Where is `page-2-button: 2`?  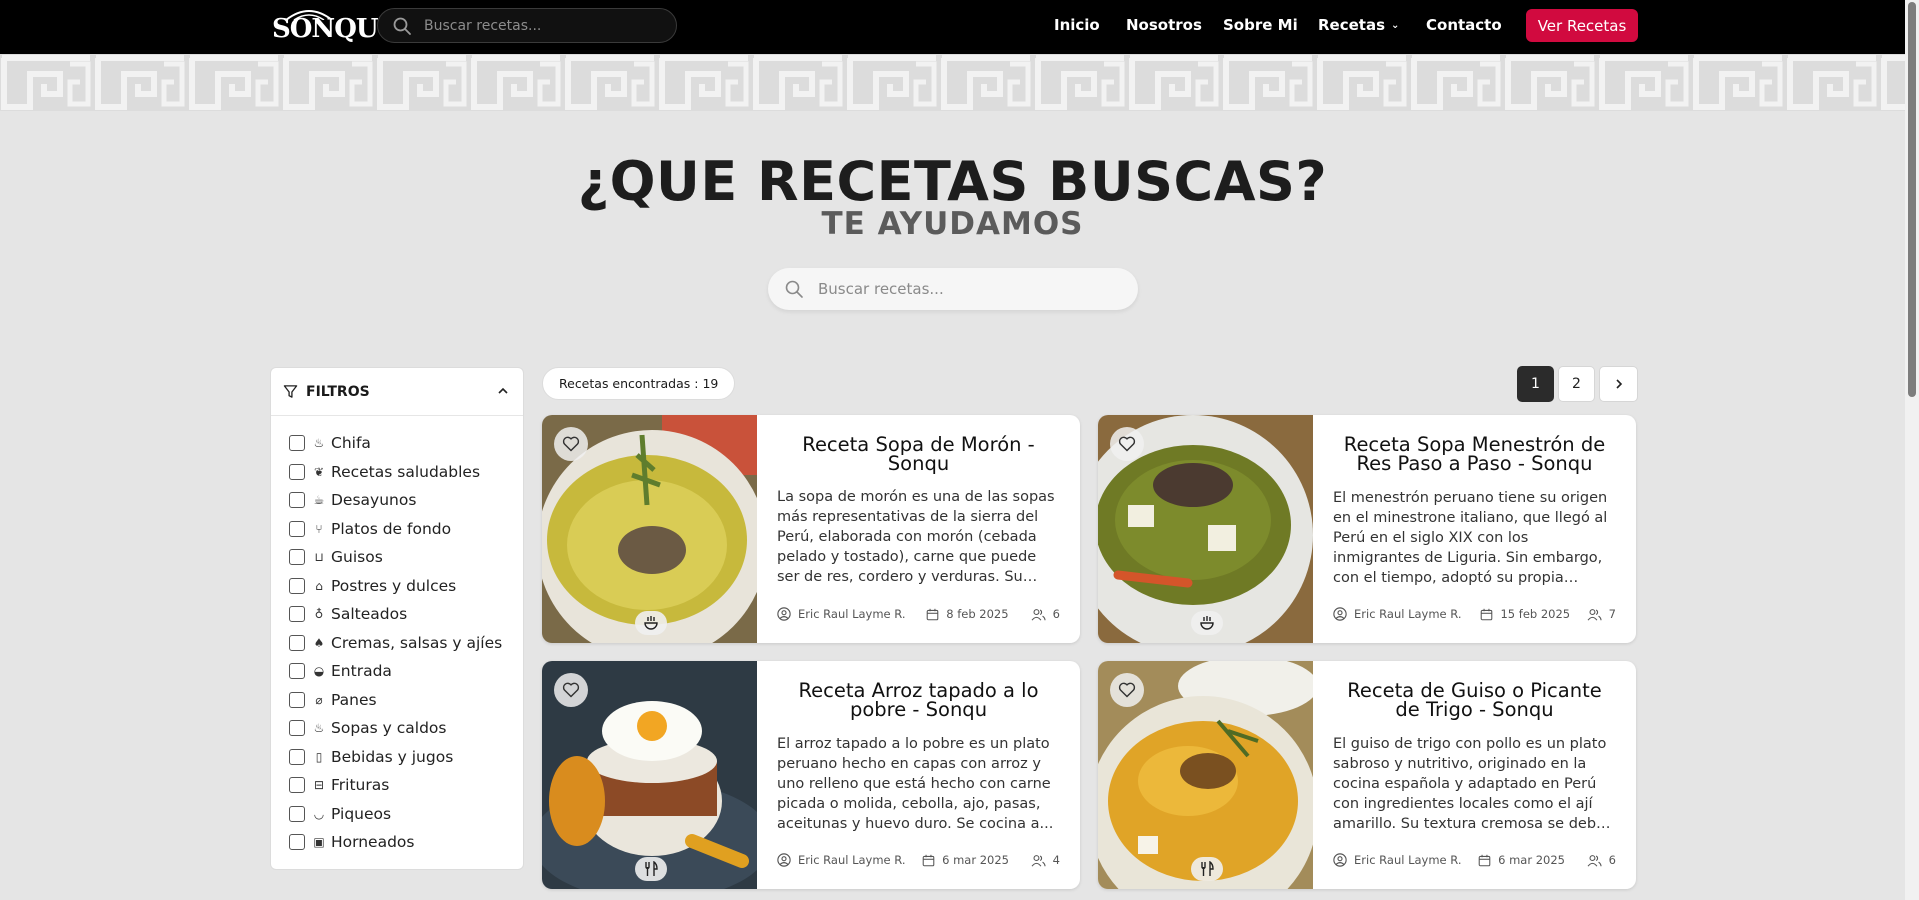 page-2-button: 2 is located at coordinates (1576, 384).